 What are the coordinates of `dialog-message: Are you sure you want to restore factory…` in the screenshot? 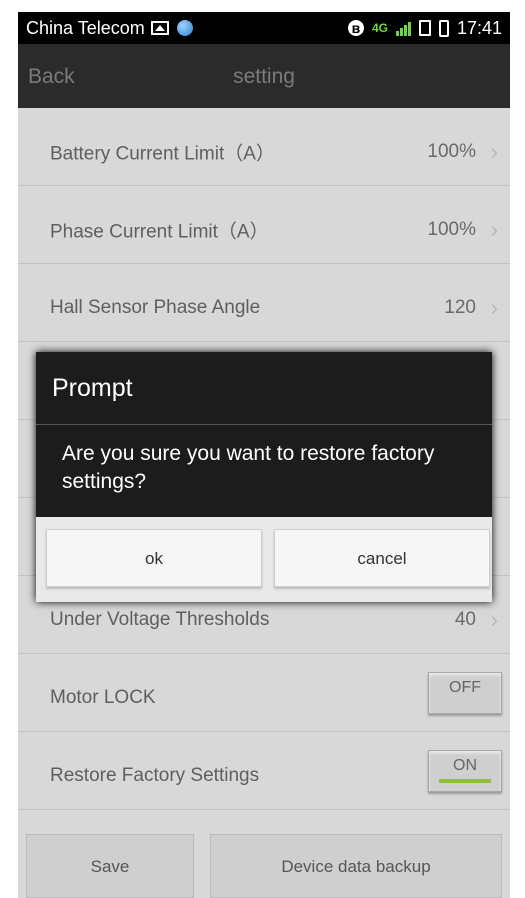 It's located at (248, 467).